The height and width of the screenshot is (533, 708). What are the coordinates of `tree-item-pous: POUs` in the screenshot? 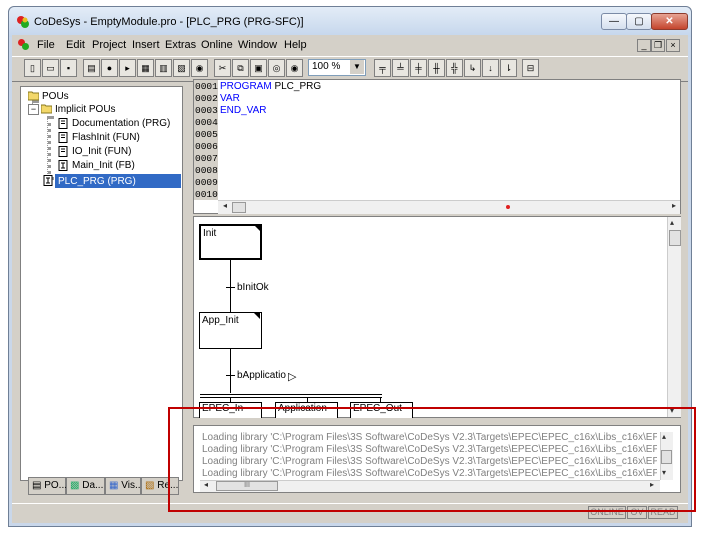 It's located at (55, 96).